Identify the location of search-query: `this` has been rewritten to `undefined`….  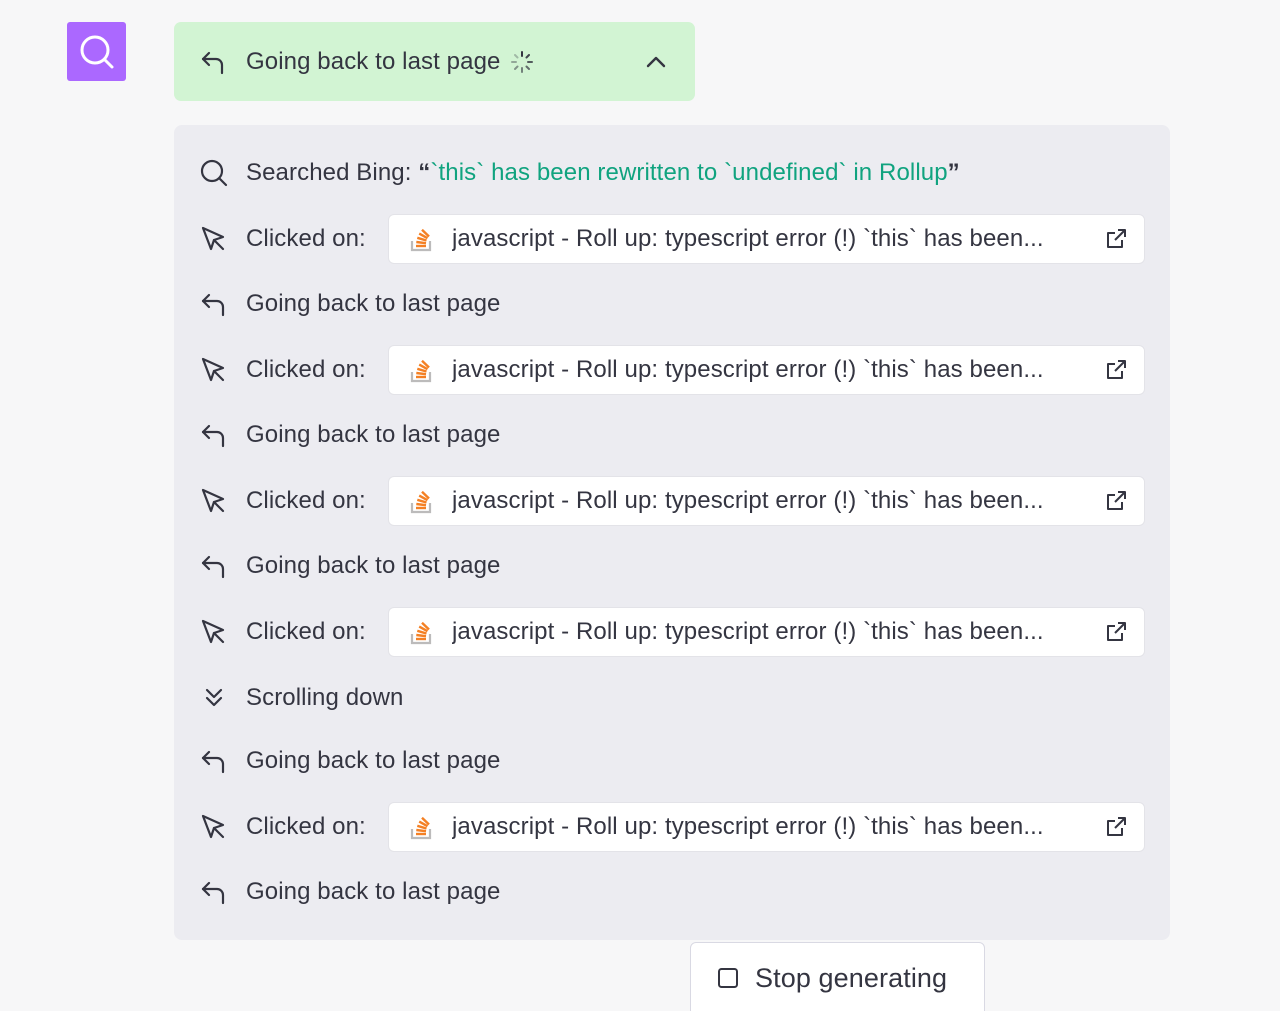
(689, 172).